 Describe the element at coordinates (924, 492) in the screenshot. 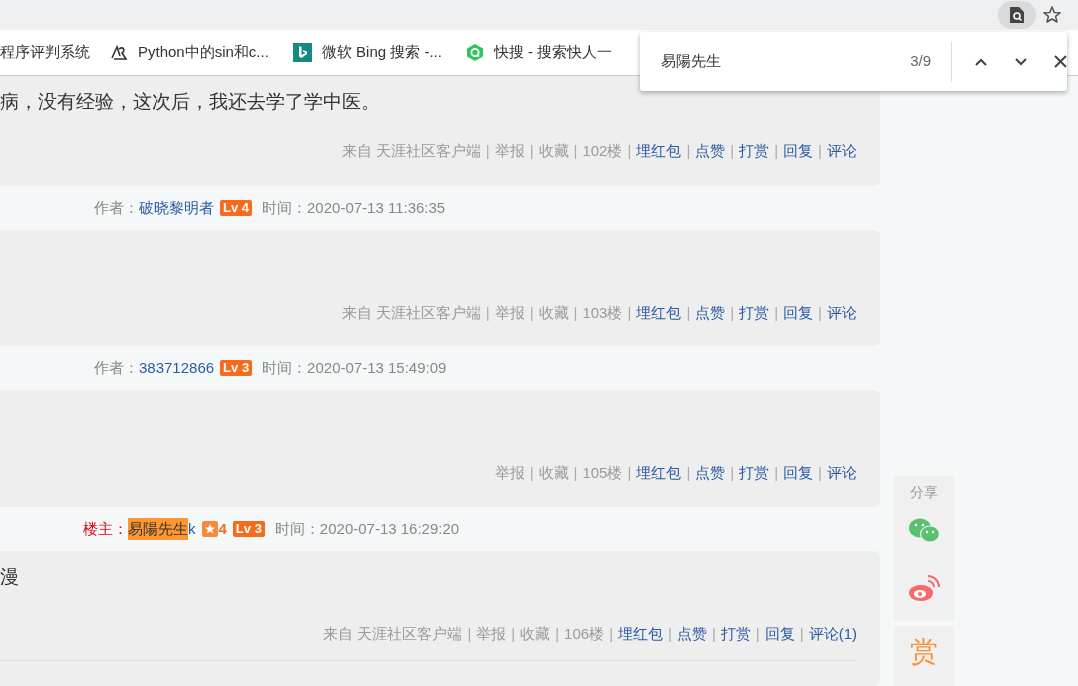

I see `share-title: 分享` at that location.